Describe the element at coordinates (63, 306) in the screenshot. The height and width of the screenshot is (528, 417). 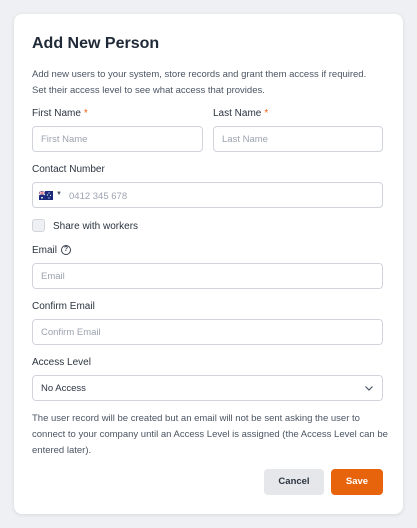
I see `confirm-email-label: Confirm Email` at that location.